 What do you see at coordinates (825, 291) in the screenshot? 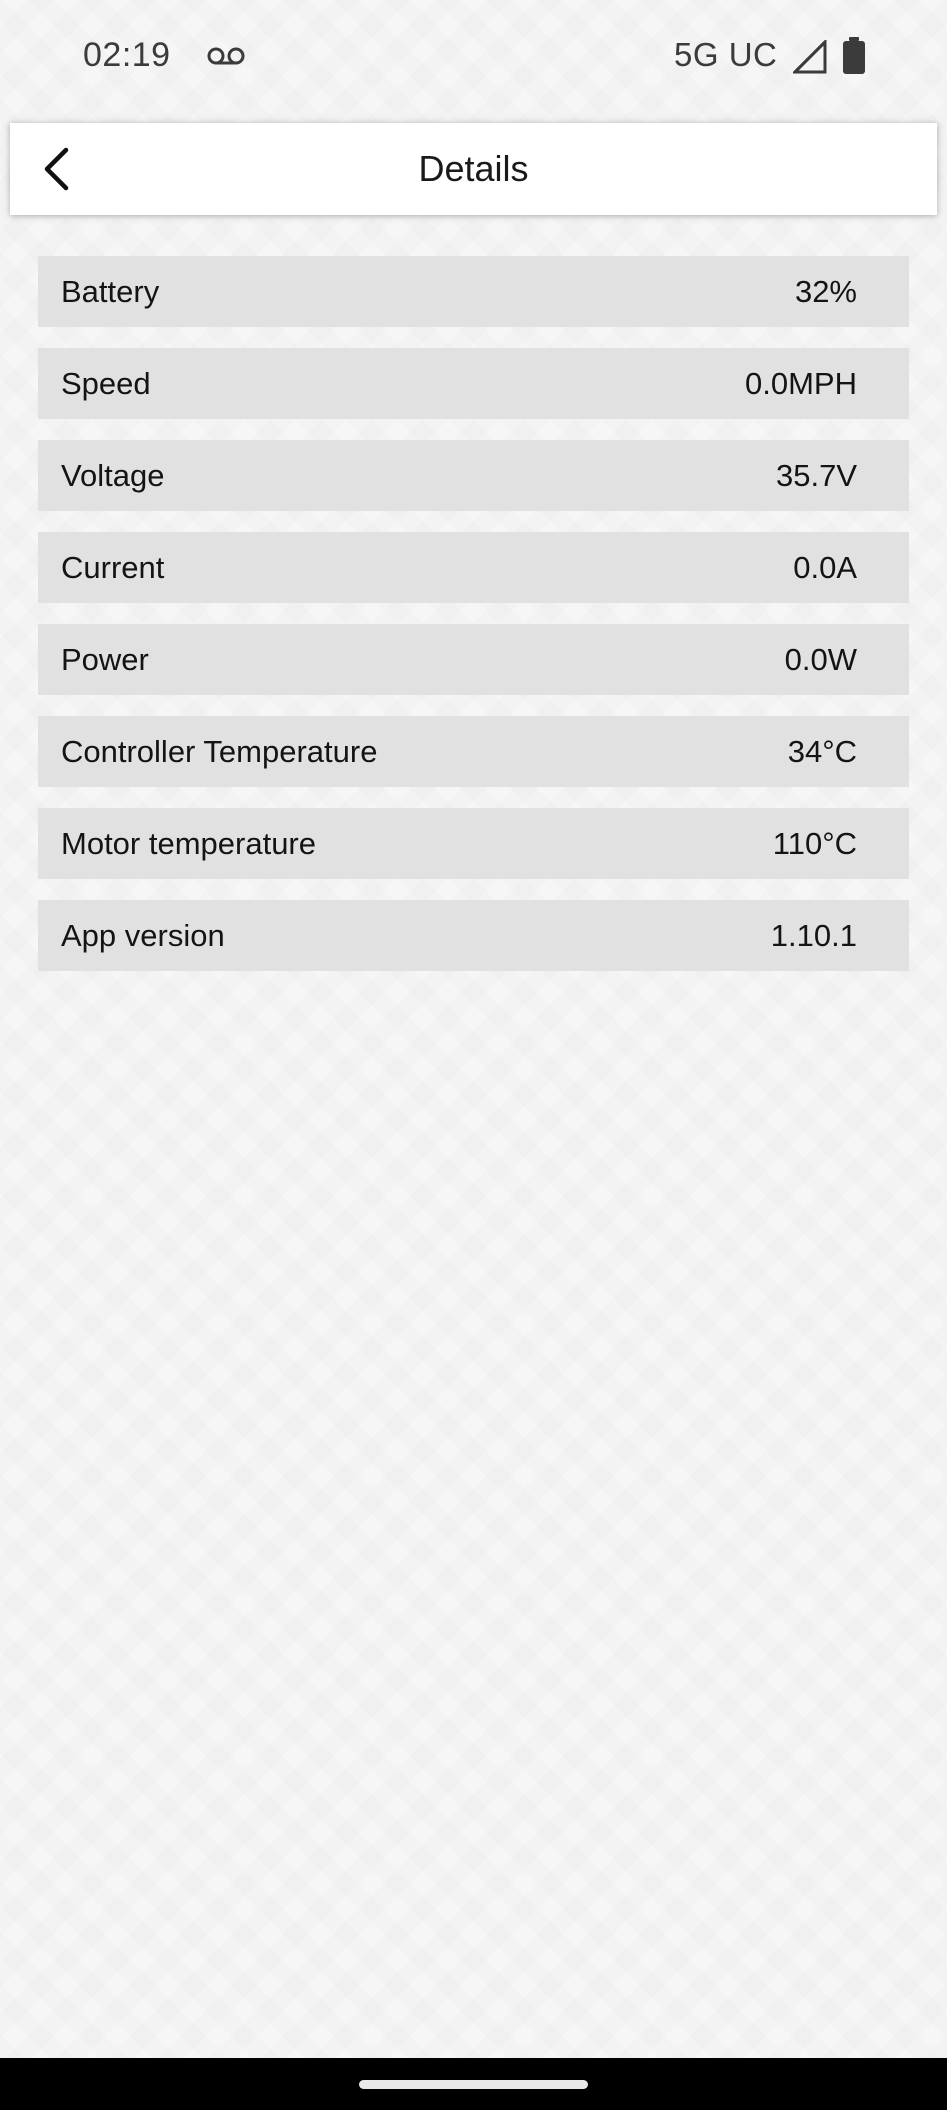
I see `detail-value: 32%` at bounding box center [825, 291].